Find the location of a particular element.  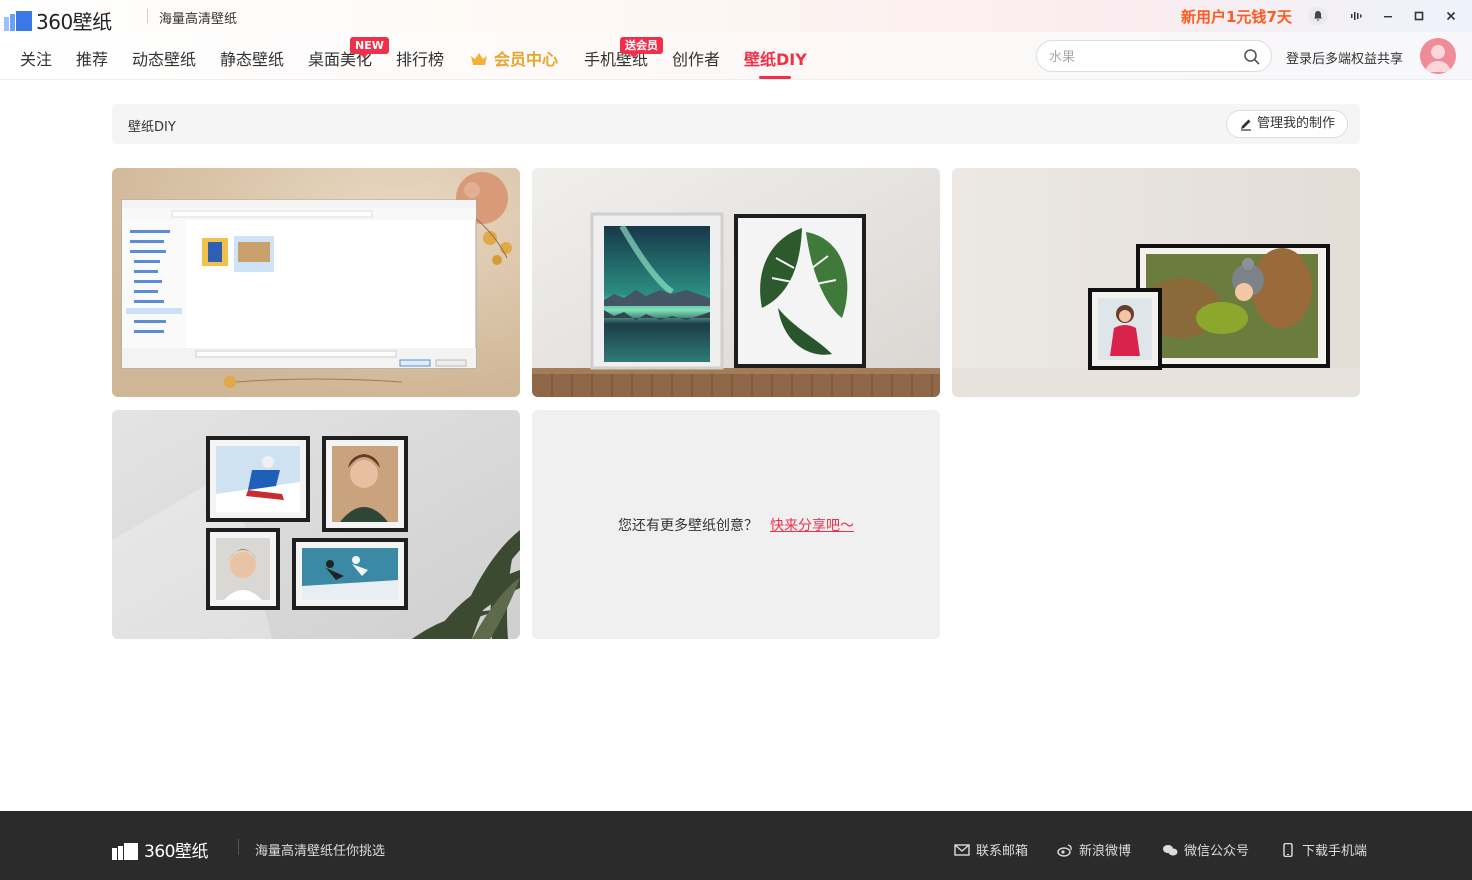

user-avatar-icon is located at coordinates (1438, 58).